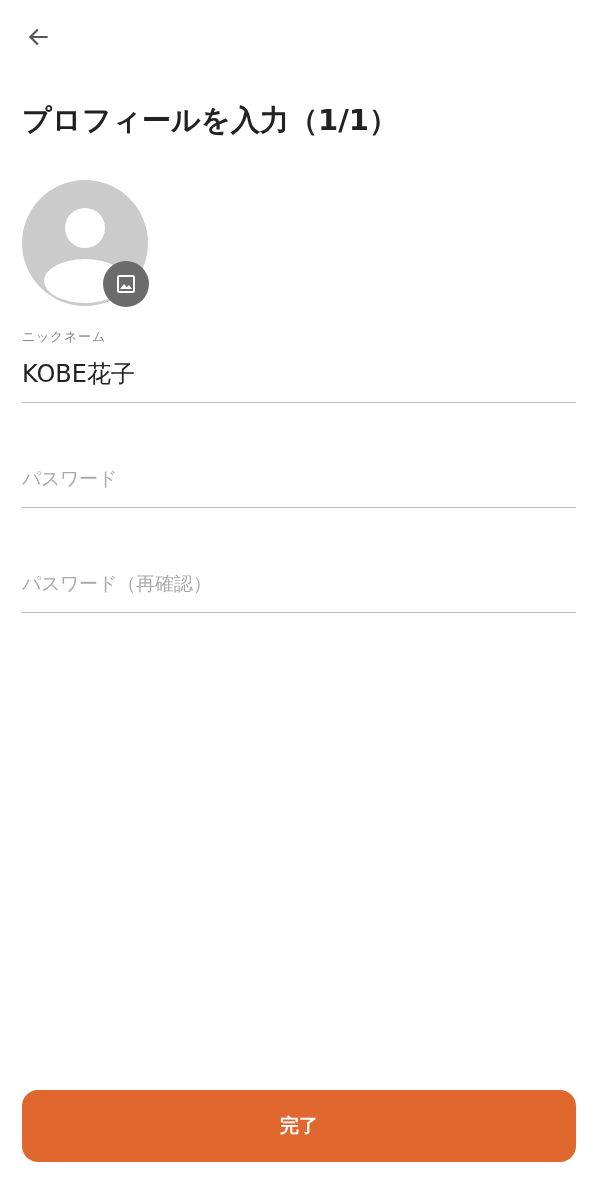 The width and height of the screenshot is (598, 1200). I want to click on image-icon, so click(126, 284).